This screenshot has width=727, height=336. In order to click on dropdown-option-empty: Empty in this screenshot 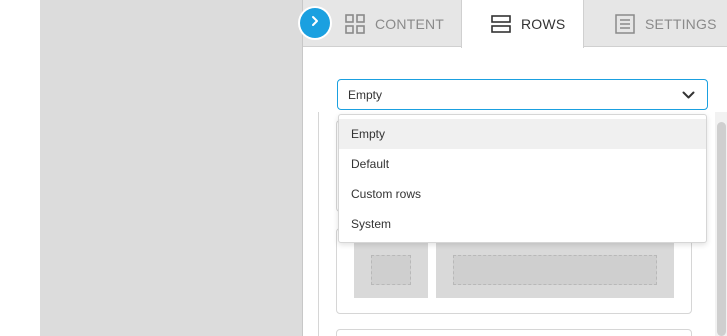, I will do `click(522, 134)`.